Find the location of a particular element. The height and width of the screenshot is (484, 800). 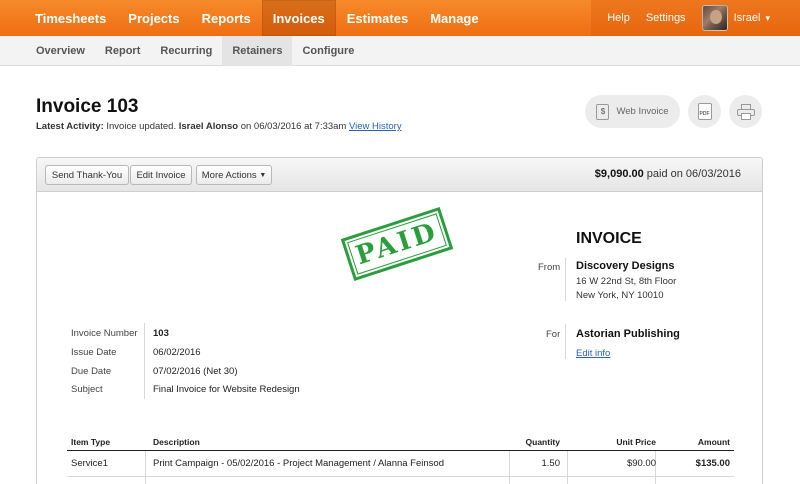

user-name: Israel is located at coordinates (747, 18).